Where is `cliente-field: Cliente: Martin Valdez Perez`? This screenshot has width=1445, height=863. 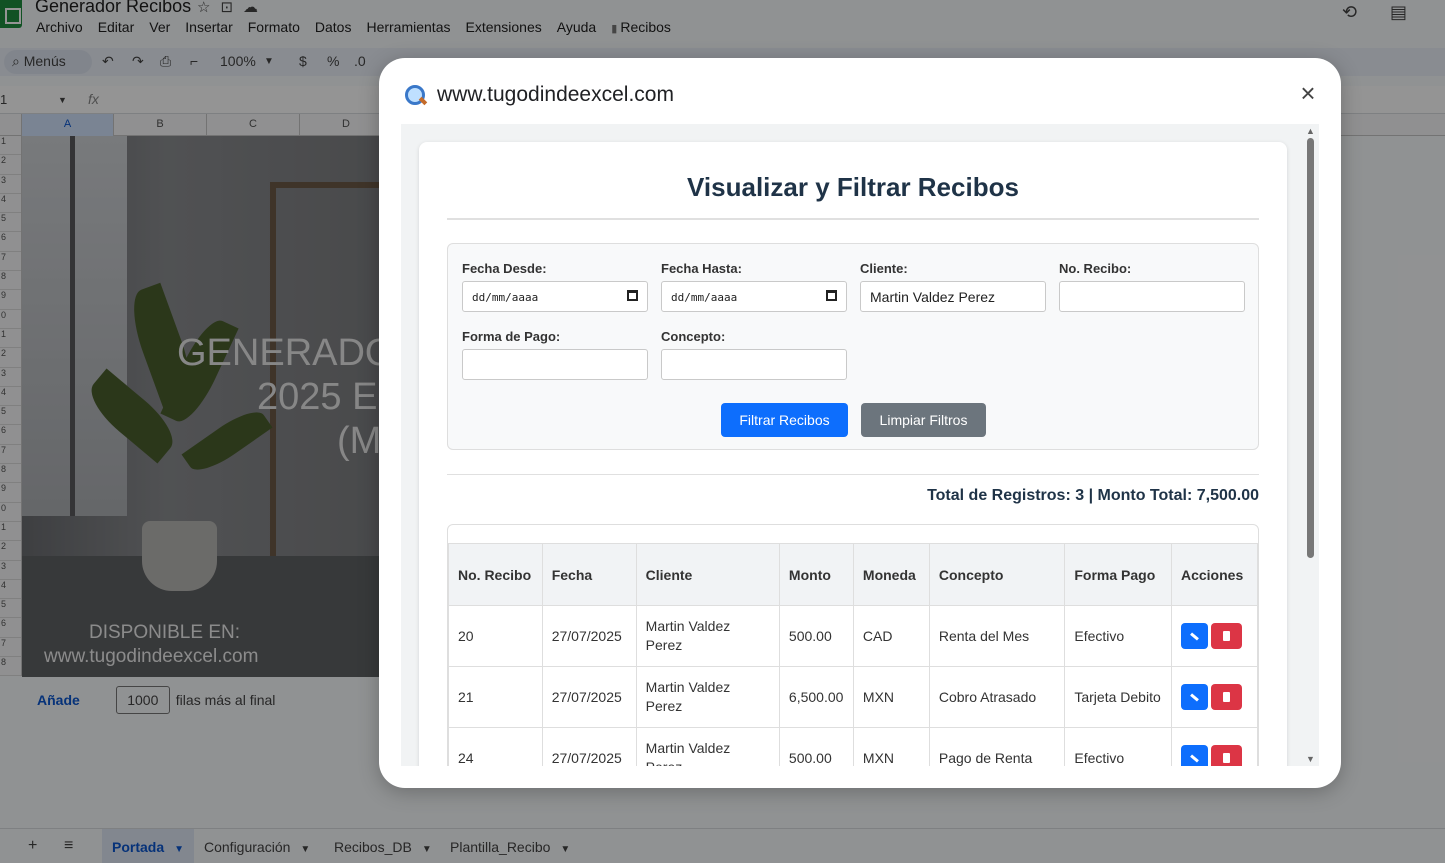 cliente-field: Cliente: Martin Valdez Perez is located at coordinates (953, 286).